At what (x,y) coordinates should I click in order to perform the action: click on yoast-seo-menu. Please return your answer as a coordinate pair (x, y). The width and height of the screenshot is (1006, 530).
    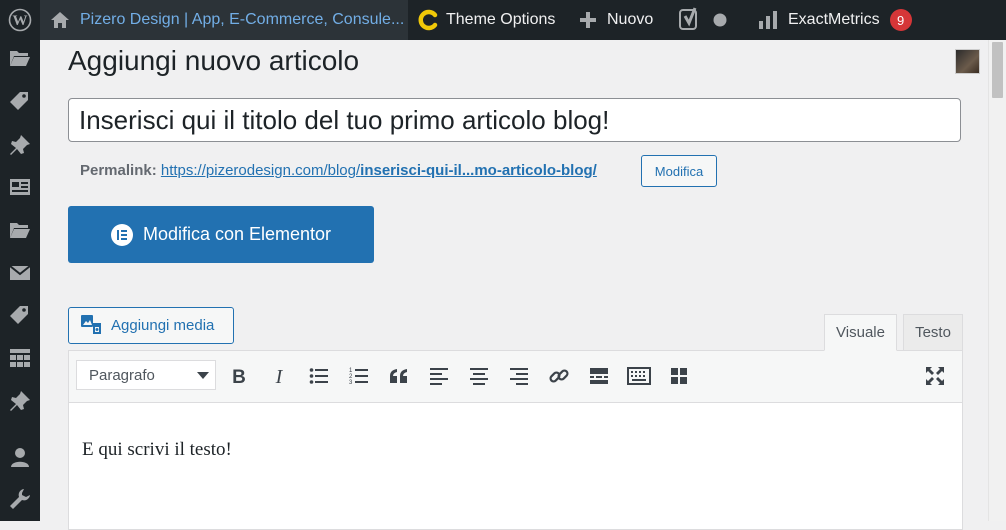
    Looking at the image, I should click on (703, 20).